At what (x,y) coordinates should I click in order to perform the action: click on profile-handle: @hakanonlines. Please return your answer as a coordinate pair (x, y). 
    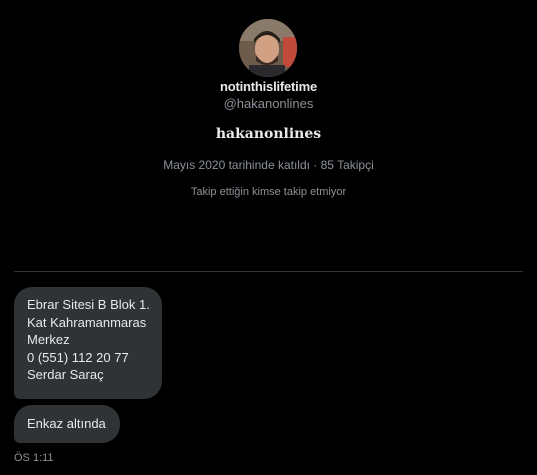
    Looking at the image, I should click on (268, 103).